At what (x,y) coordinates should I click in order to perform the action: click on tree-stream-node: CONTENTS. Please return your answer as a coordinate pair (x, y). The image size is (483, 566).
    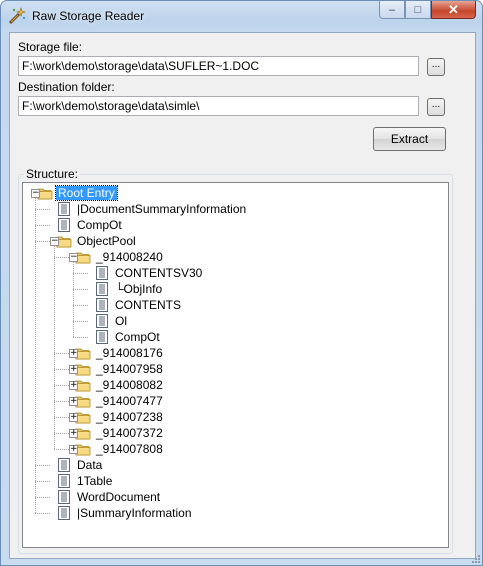
    Looking at the image, I should click on (138, 305).